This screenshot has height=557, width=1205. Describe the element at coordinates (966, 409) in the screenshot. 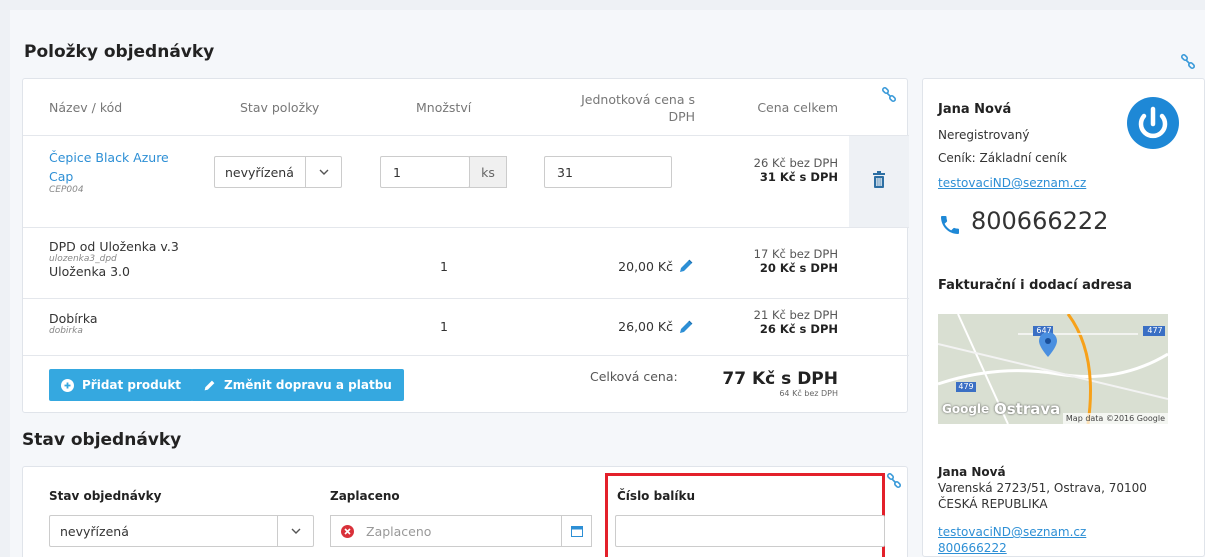

I see `google-logo: Google` at that location.